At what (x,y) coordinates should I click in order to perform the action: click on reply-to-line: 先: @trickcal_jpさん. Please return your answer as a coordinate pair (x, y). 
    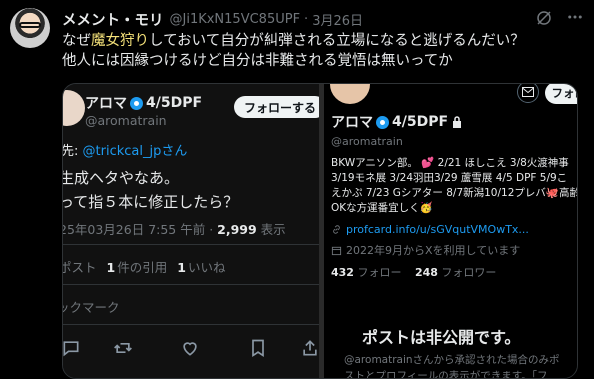
    Looking at the image, I should click on (125, 151).